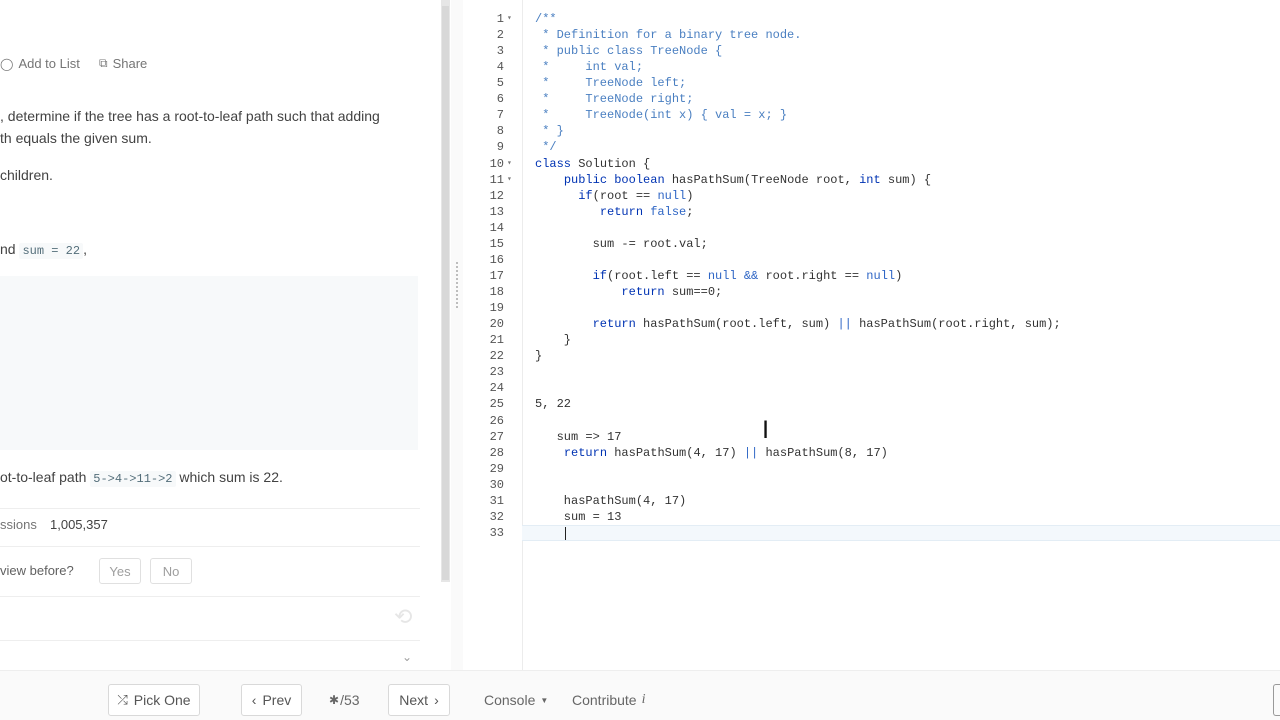 Image resolution: width=1280 pixels, height=720 pixels. I want to click on text-caret, so click(565, 533).